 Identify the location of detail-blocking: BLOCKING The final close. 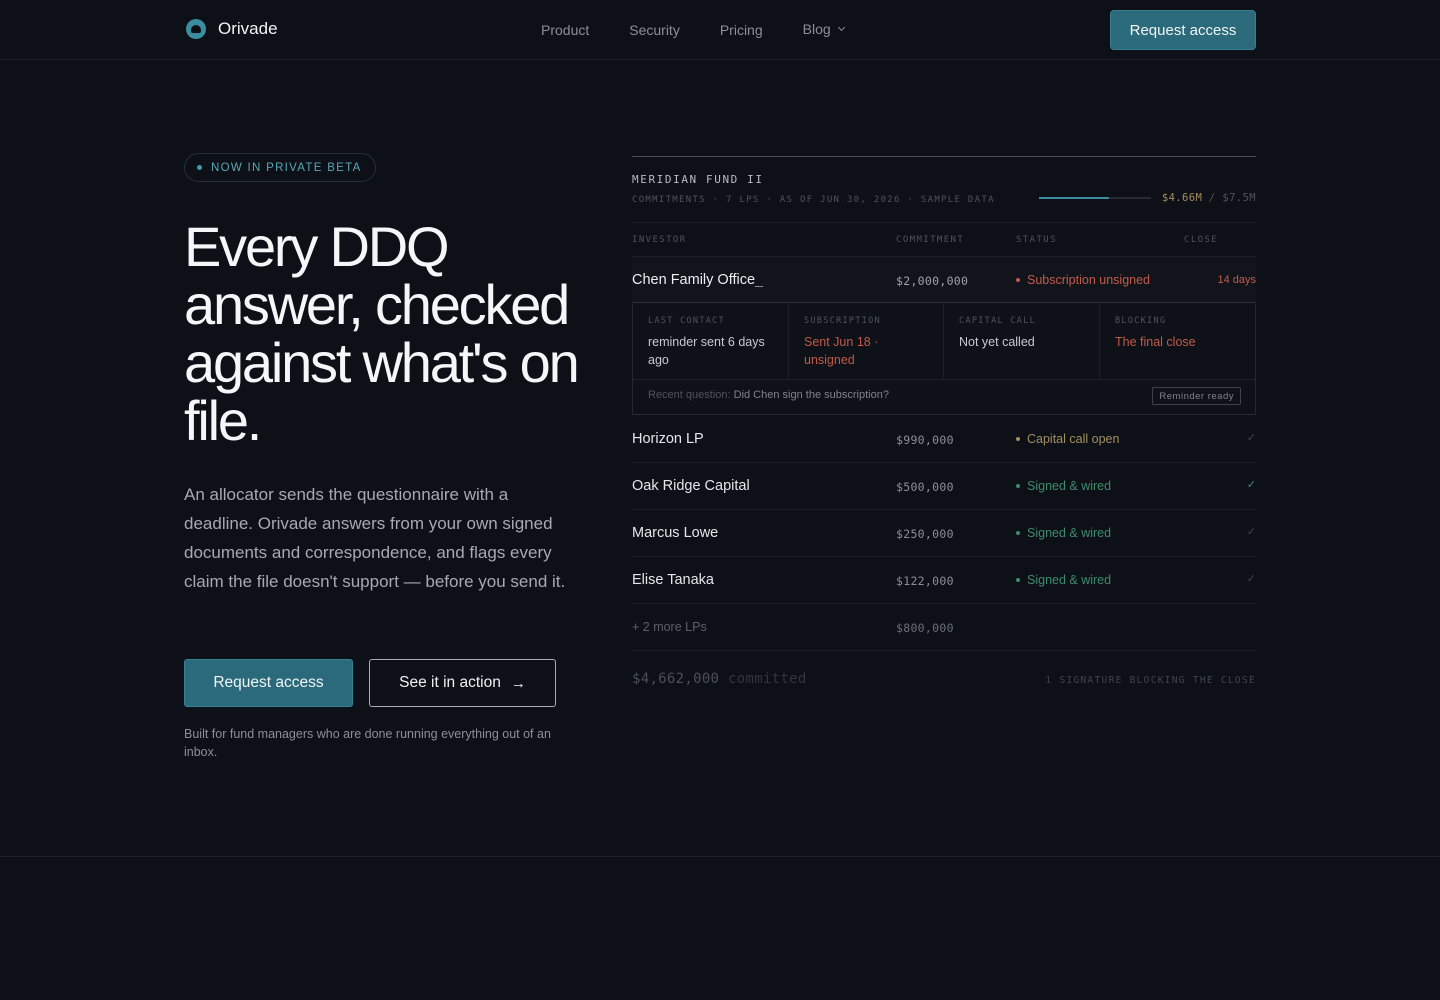
(1177, 341).